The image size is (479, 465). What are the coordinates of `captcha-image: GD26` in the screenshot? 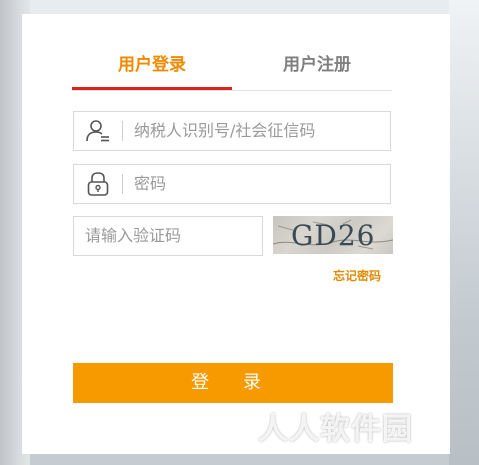 It's located at (333, 235).